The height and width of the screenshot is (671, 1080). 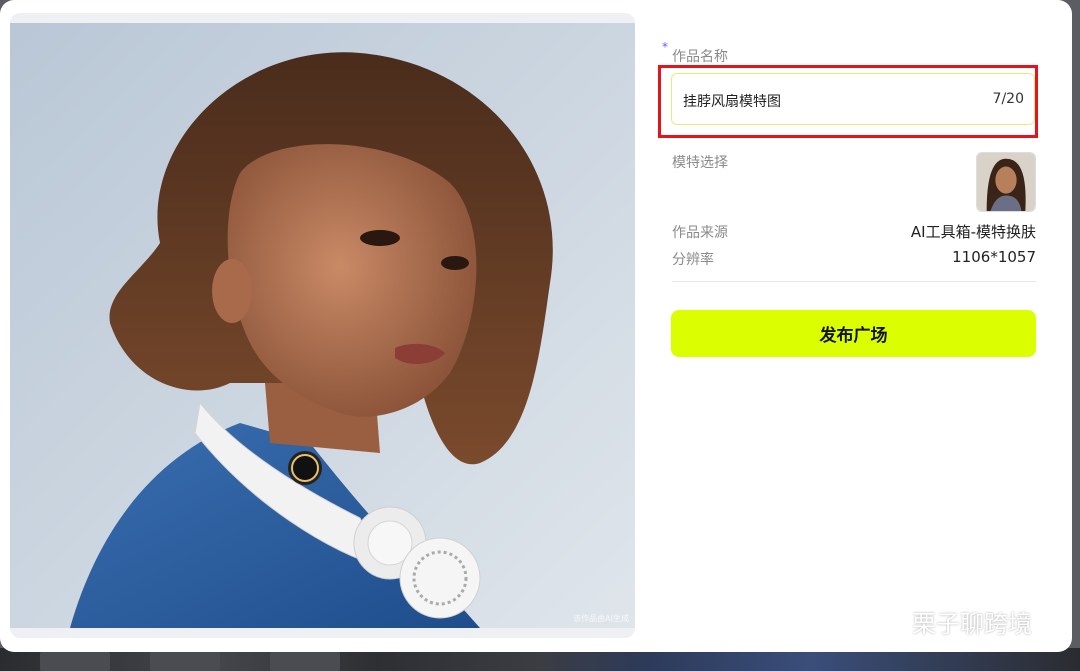 What do you see at coordinates (853, 99) in the screenshot?
I see `title-input: 挂脖风扇模特图 7/20` at bounding box center [853, 99].